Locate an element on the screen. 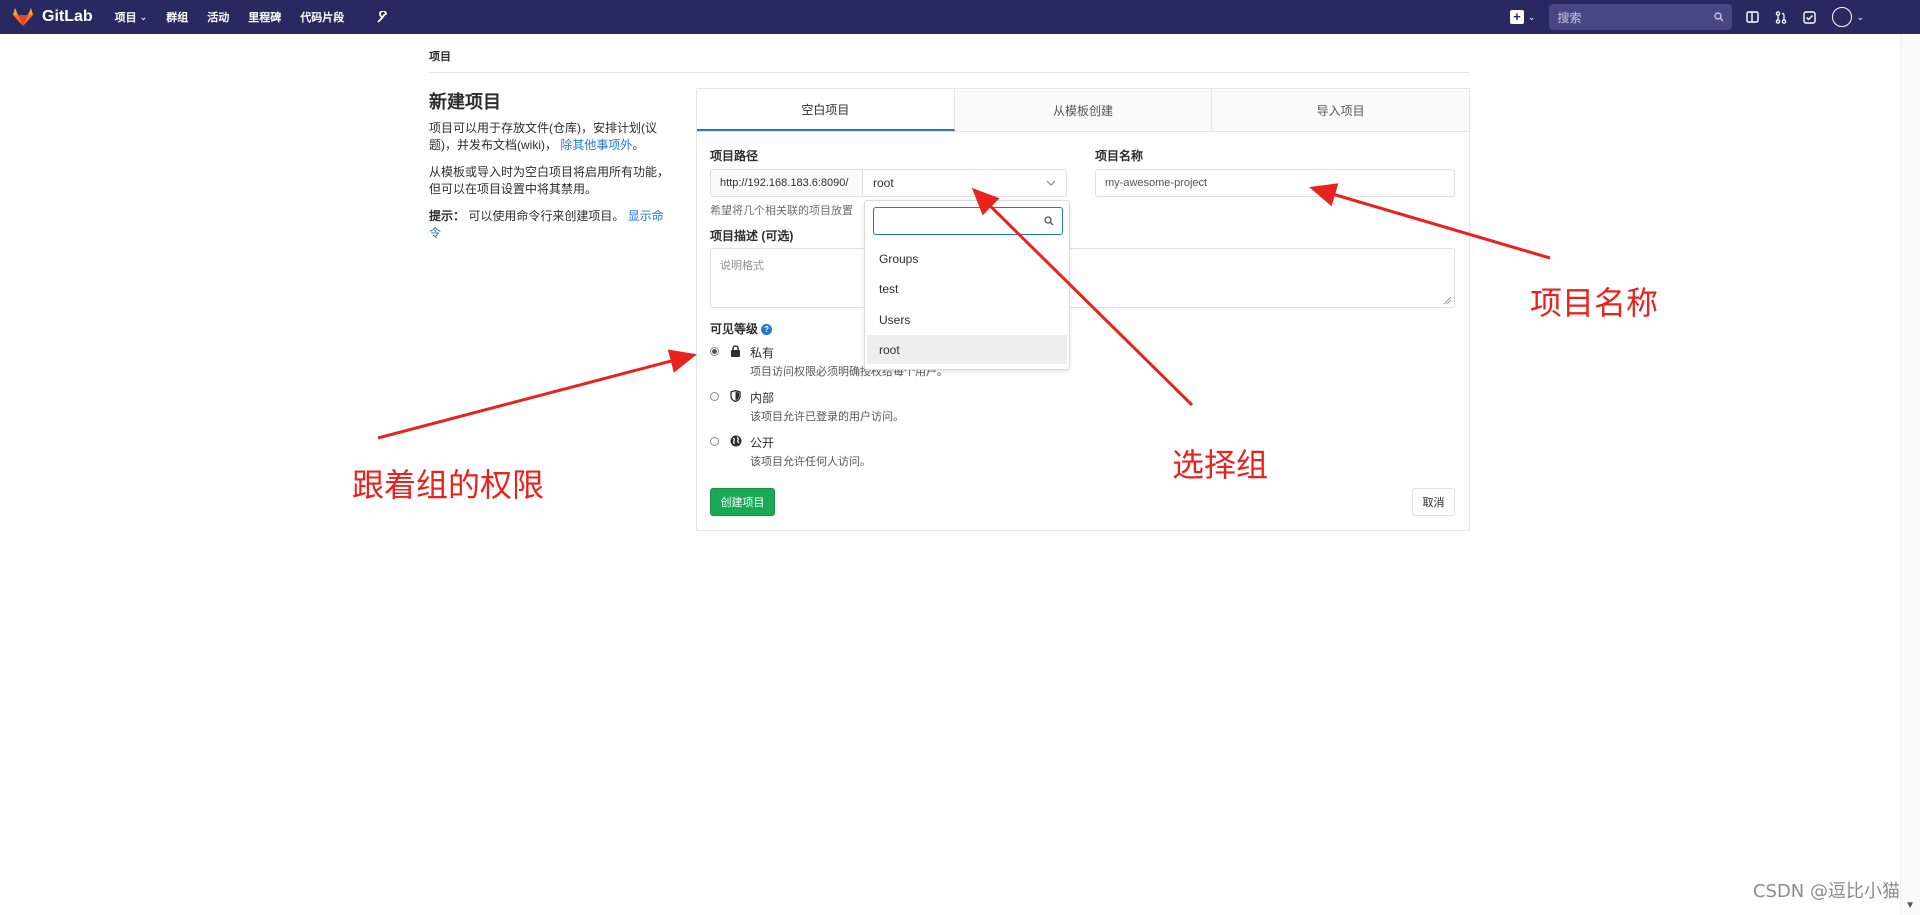 The width and height of the screenshot is (1920, 915). scroll-down-icon: ▼ is located at coordinates (1910, 905).